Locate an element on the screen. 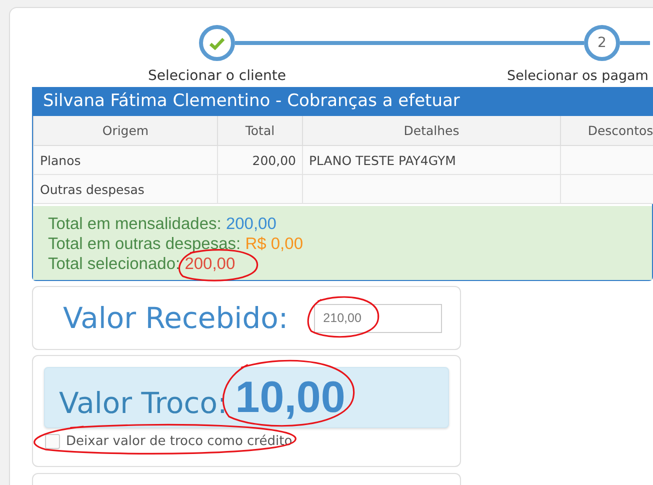 This screenshot has width=653, height=485. panel-title: Silvana Fátima Clementino - Cobranças a efetuar is located at coordinates (342, 102).